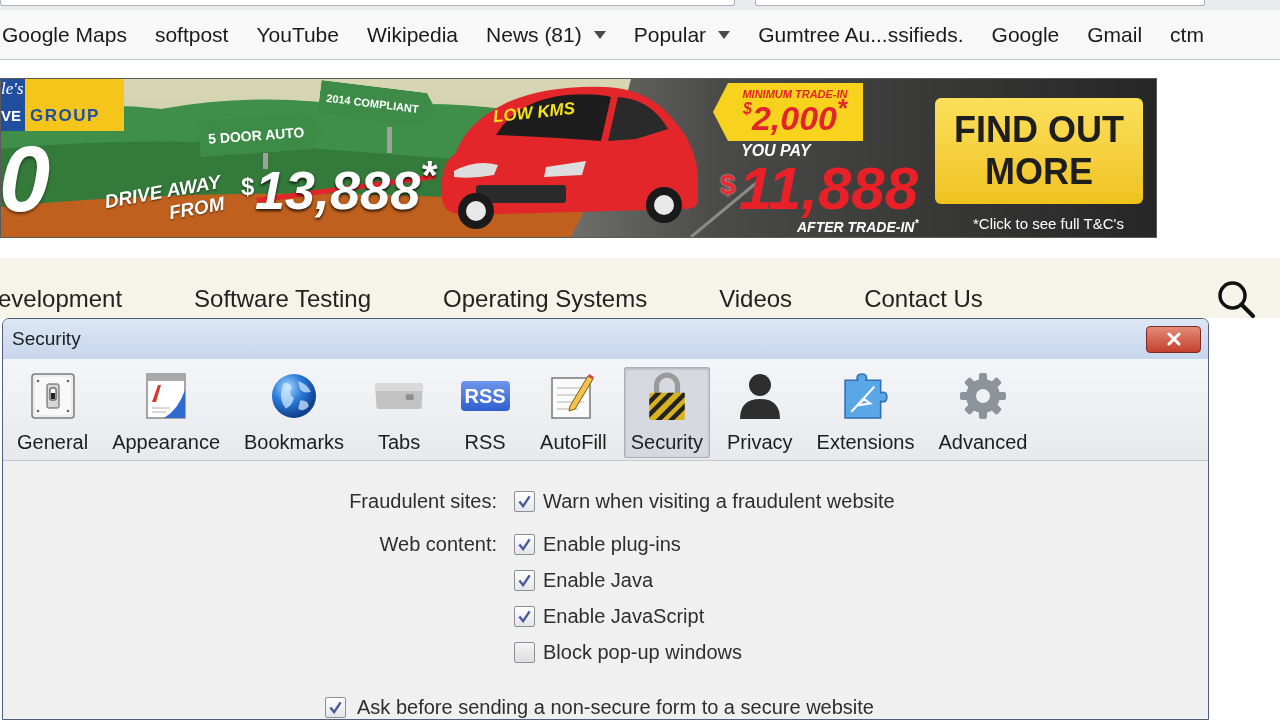 This screenshot has width=1280, height=720. I want to click on logo-text: le's, so click(13, 89).